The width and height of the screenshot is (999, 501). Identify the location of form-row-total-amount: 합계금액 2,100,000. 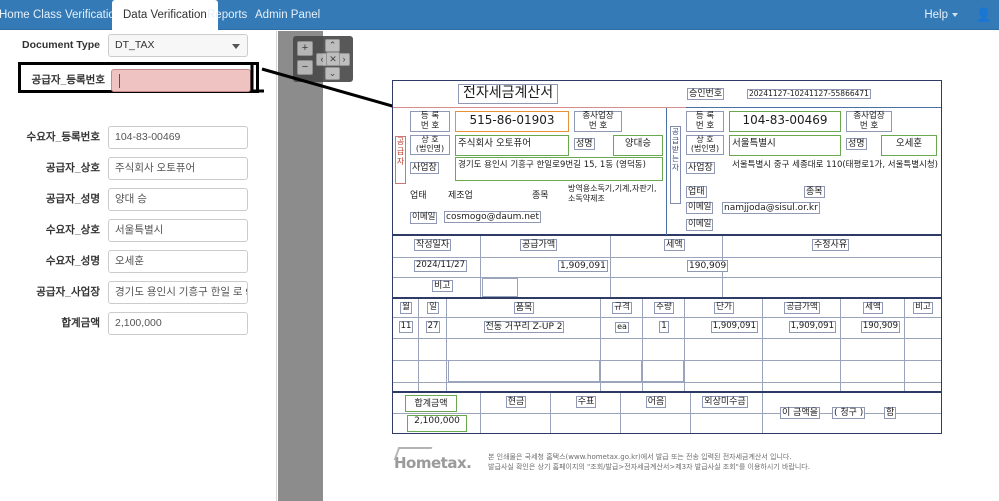
(138, 323).